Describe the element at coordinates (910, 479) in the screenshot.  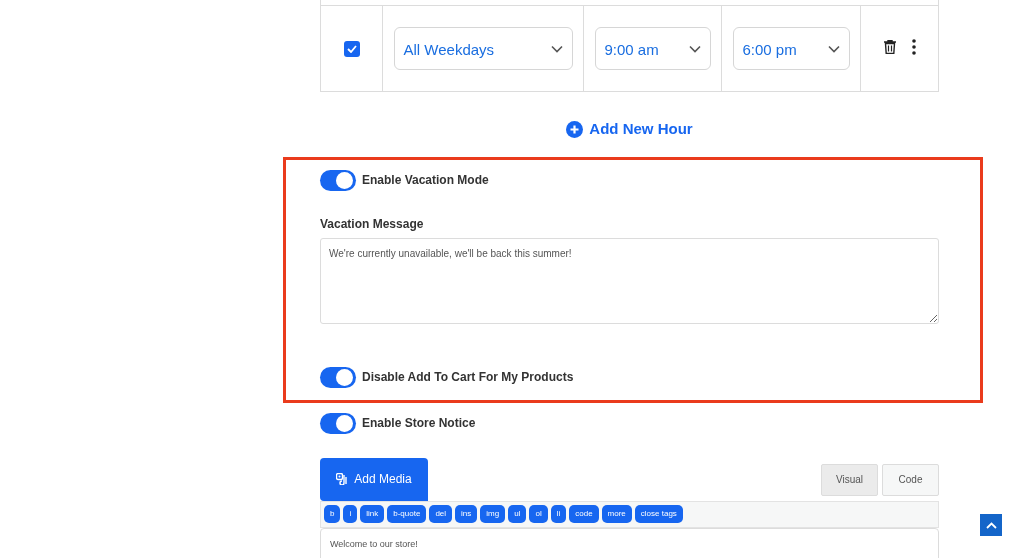
I see `editor-tab: Code` at that location.